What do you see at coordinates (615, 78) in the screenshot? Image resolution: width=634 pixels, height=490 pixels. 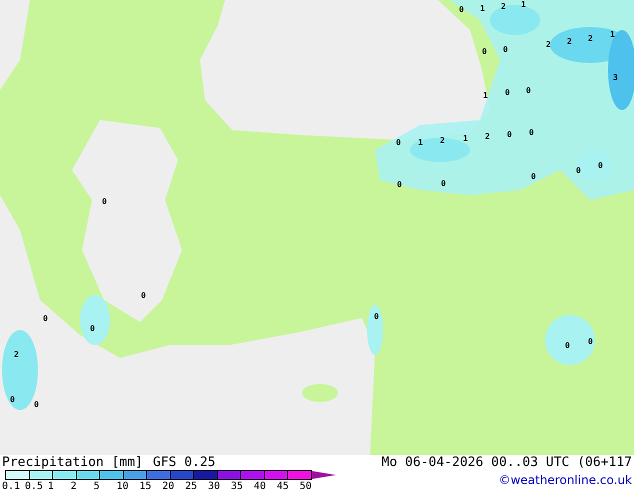 I see `map-value-label: 3` at bounding box center [615, 78].